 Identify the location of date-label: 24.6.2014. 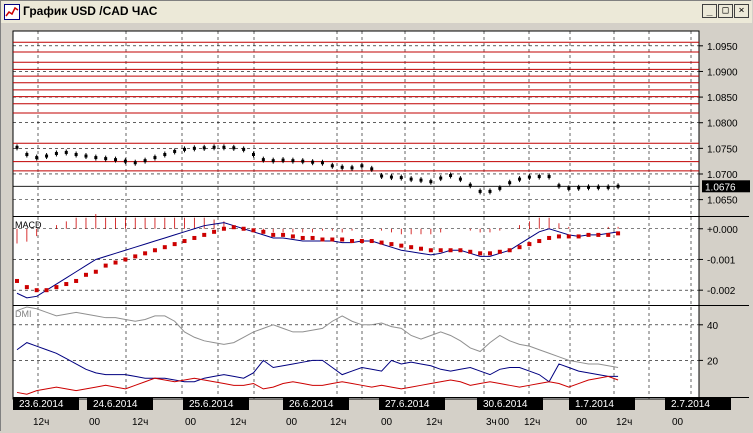
(115, 404).